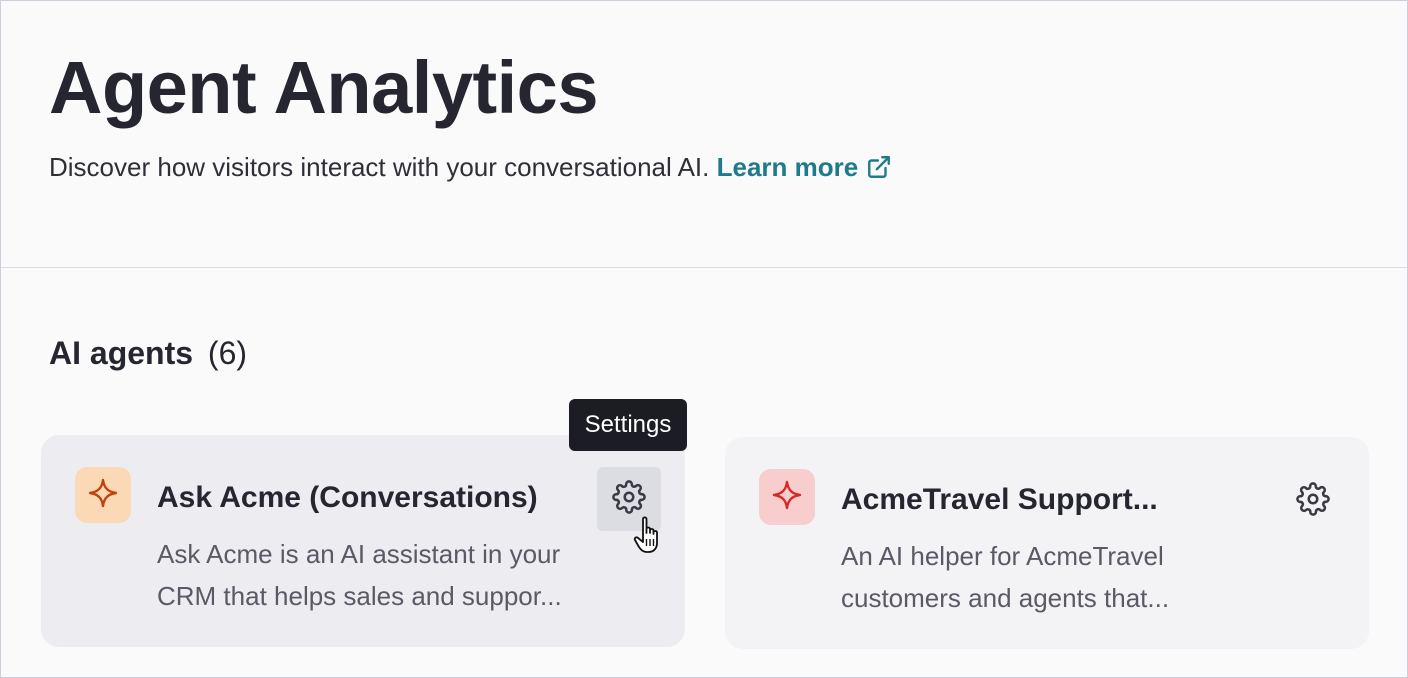 The image size is (1408, 678). I want to click on section-title-label: AI agents, so click(121, 353).